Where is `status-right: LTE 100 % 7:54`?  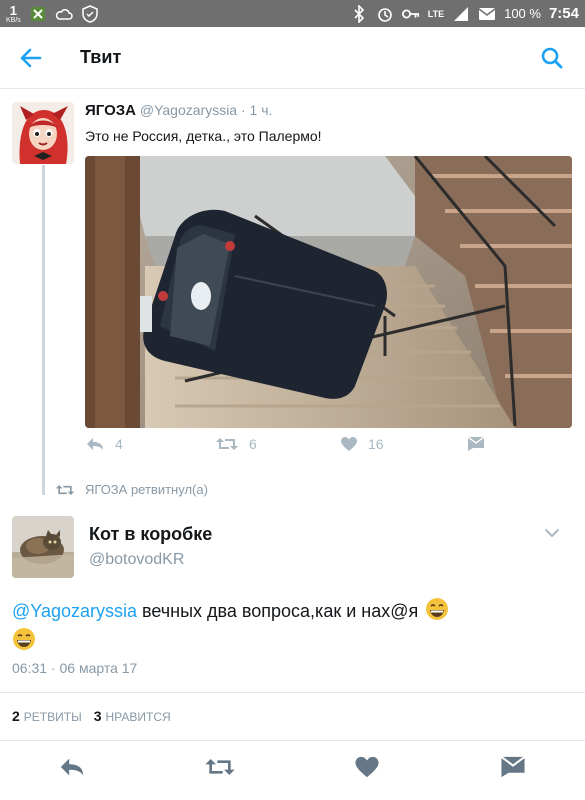 status-right: LTE 100 % 7:54 is located at coordinates (464, 13).